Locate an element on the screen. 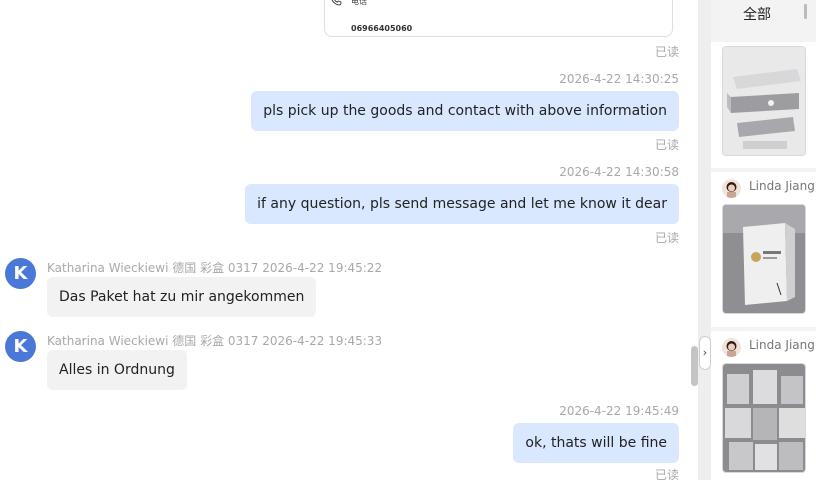 The width and height of the screenshot is (816, 480). product-photo-boxes is located at coordinates (764, 101).